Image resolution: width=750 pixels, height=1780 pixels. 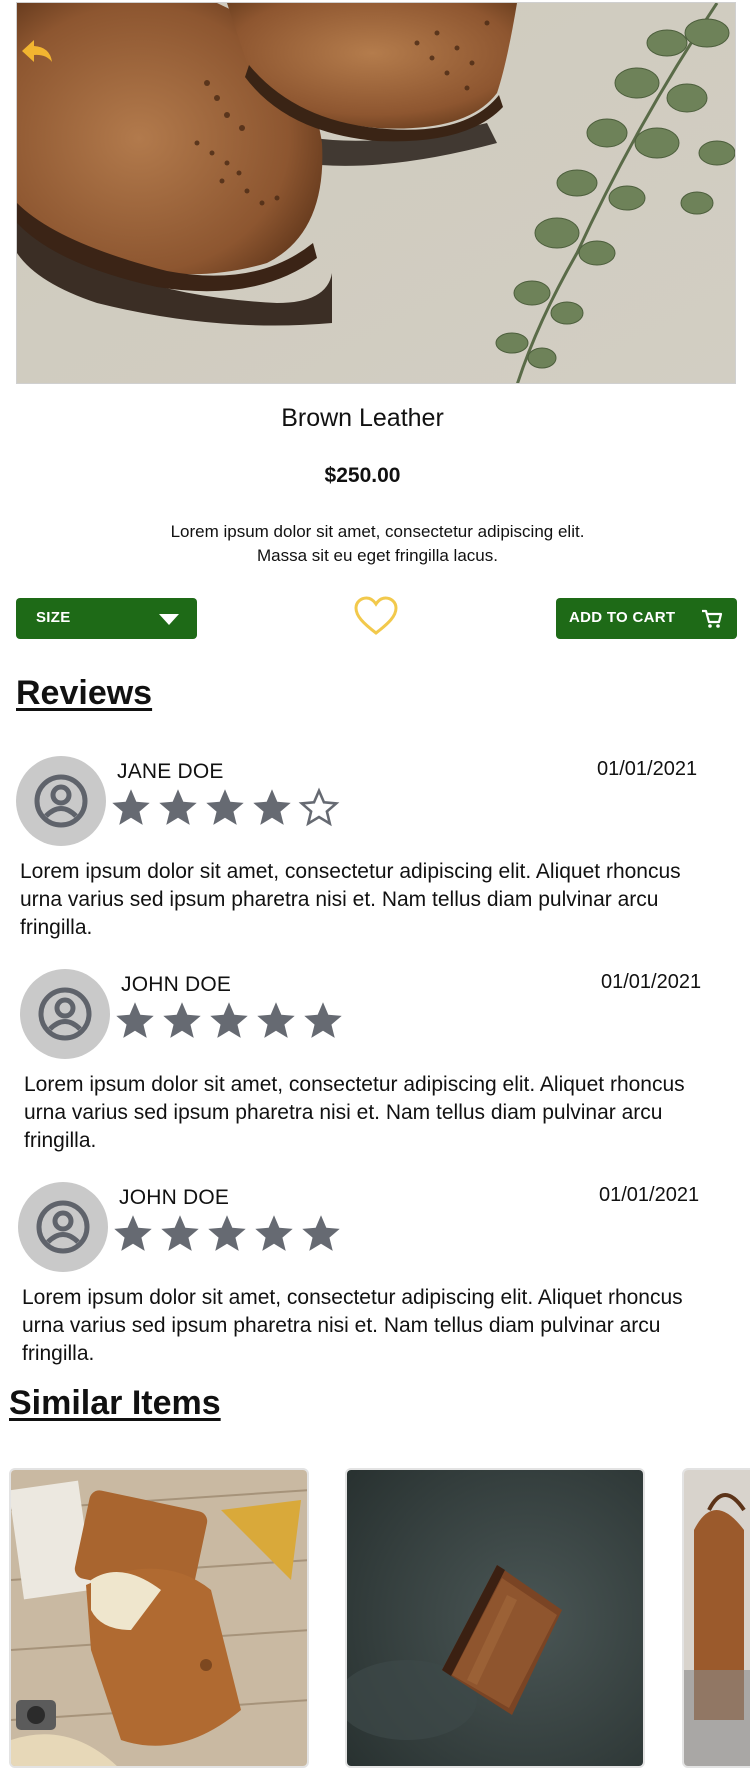 I want to click on reviewer-name: JANE DOE, so click(x=170, y=771).